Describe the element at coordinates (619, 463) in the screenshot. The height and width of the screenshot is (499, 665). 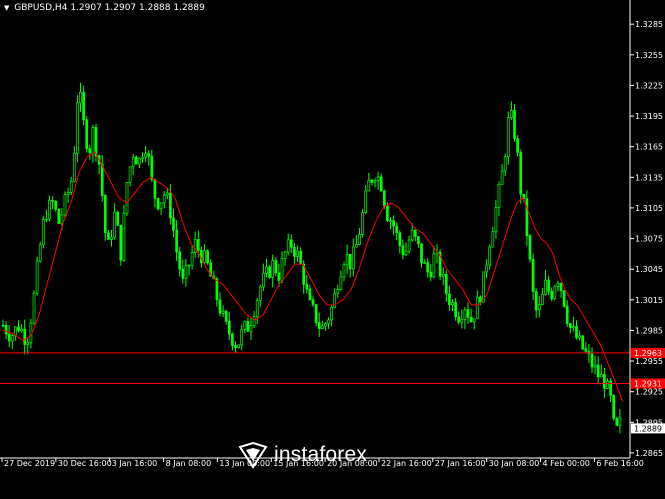
I see `x-tick-label: 6 Feb 16:00` at that location.